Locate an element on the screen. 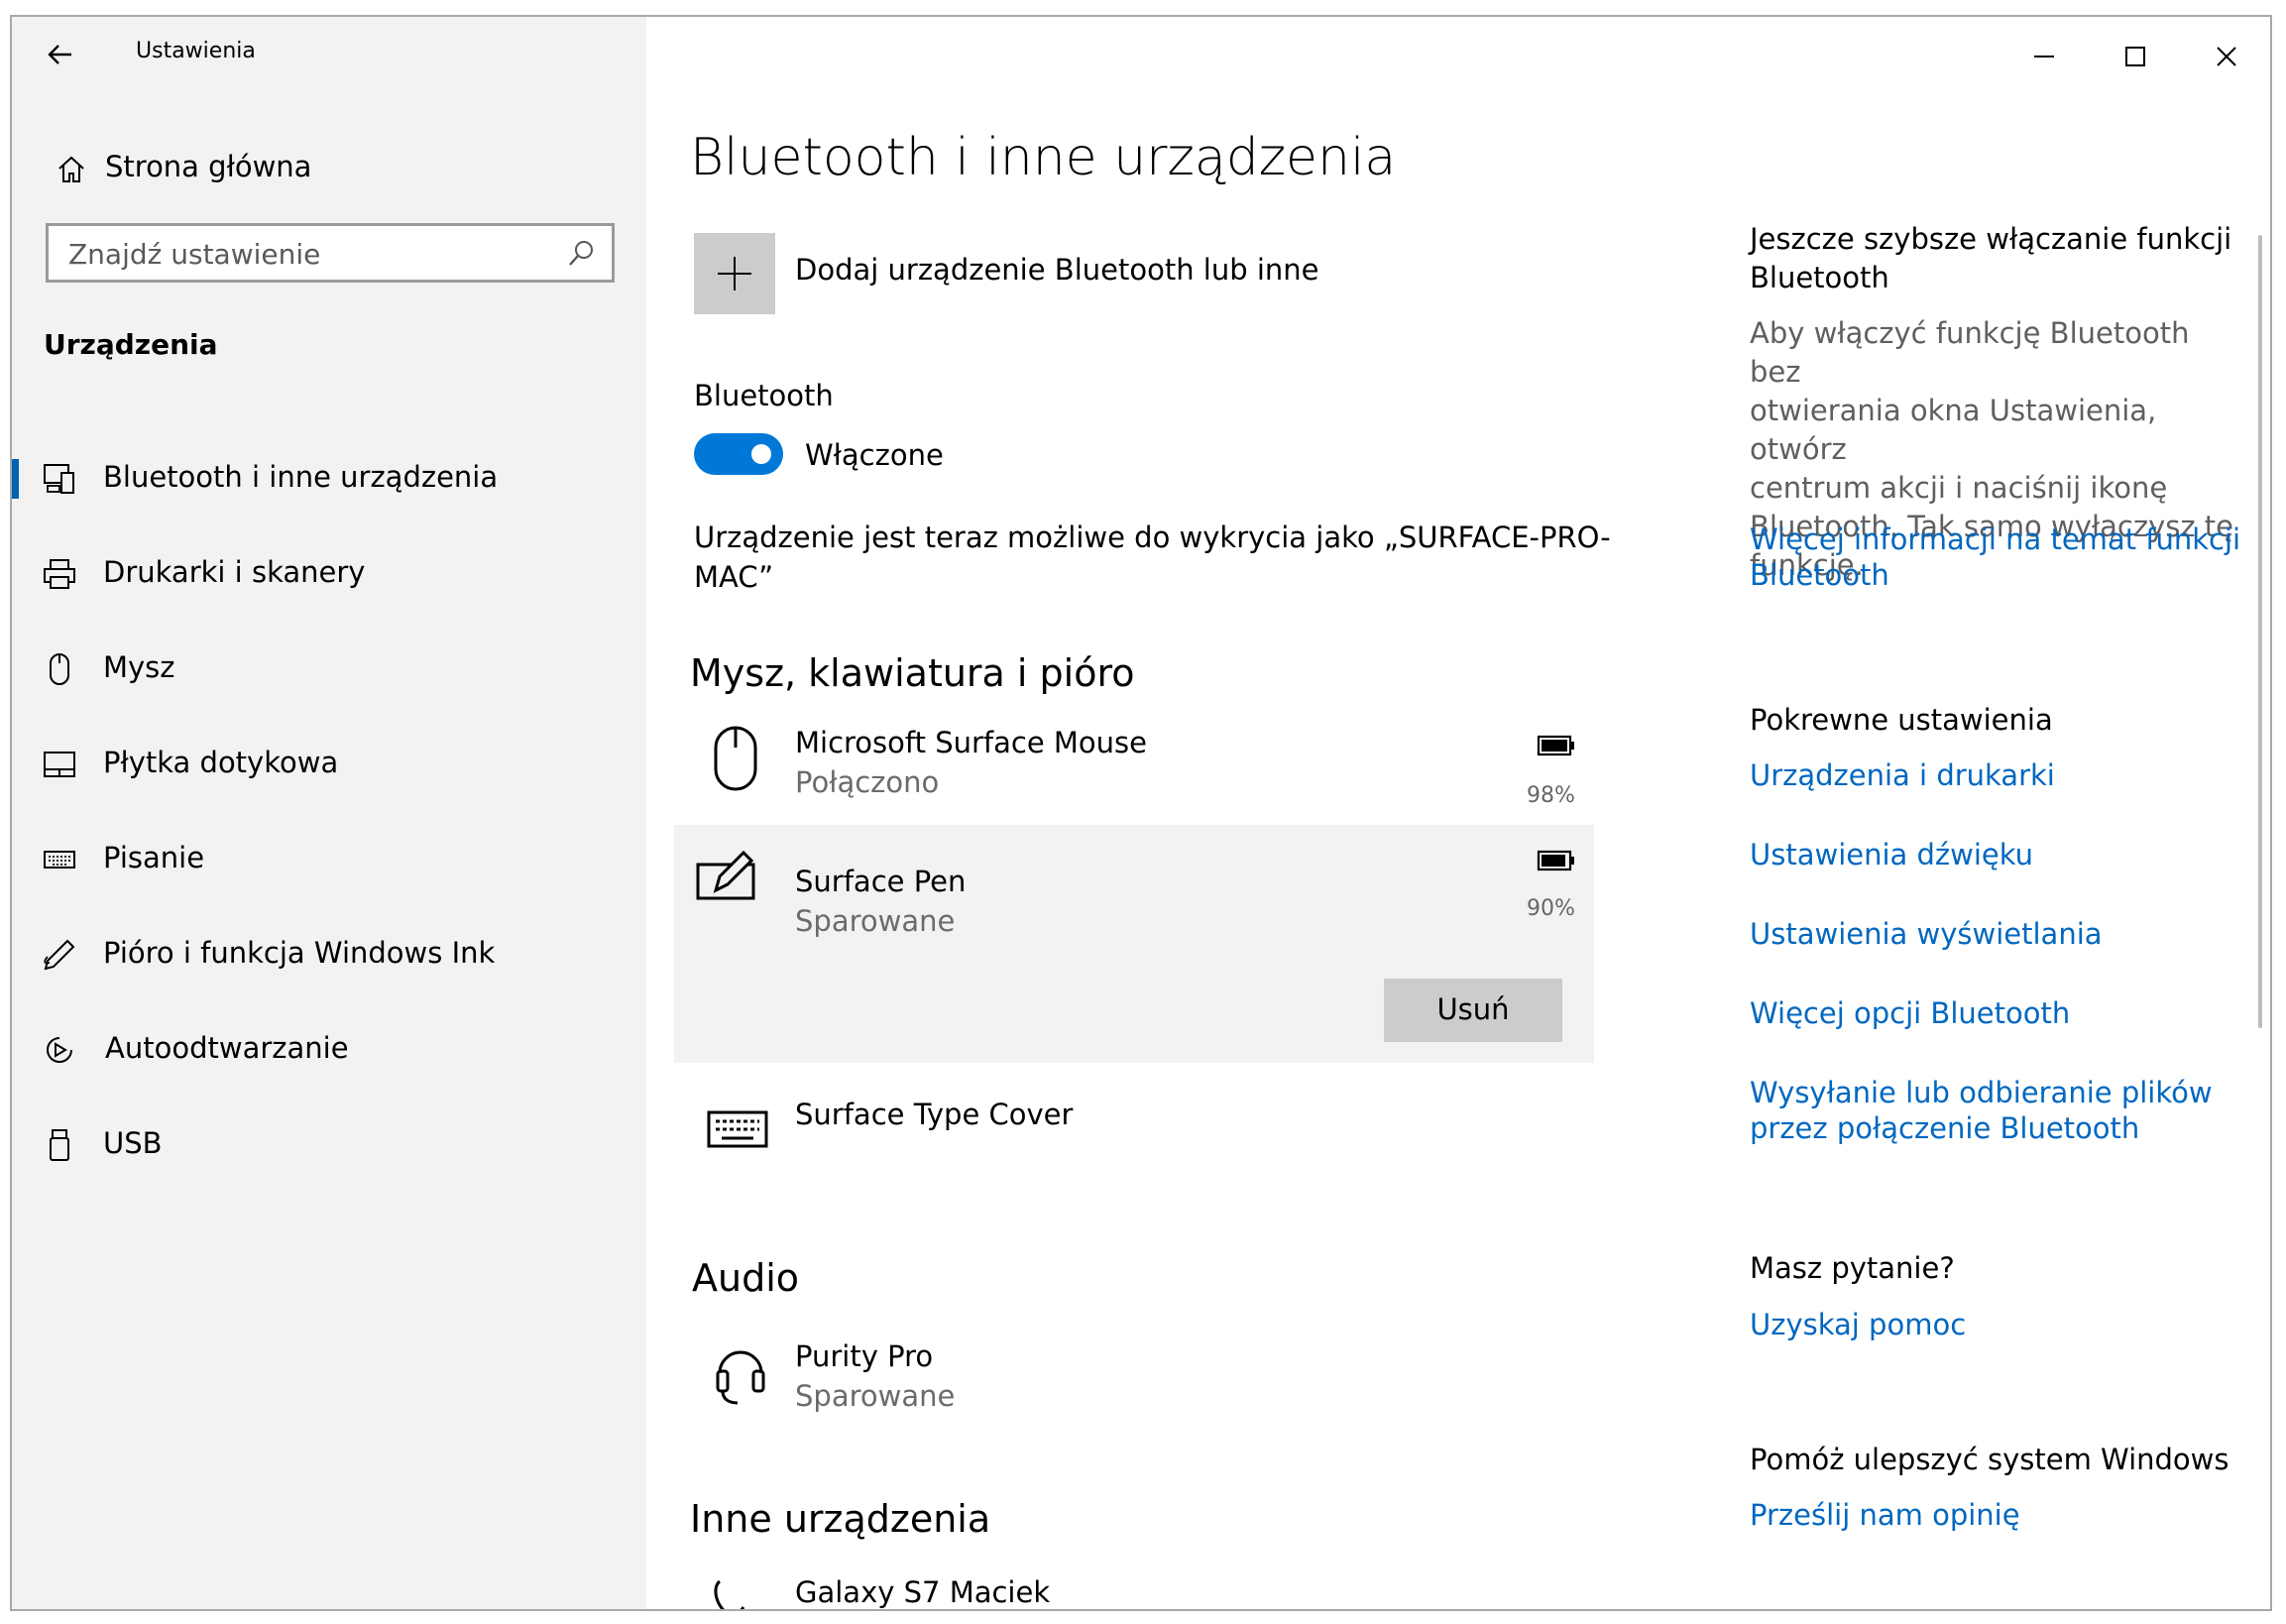 Image resolution: width=2286 pixels, height=1624 pixels. scrollbar is located at coordinates (2260, 631).